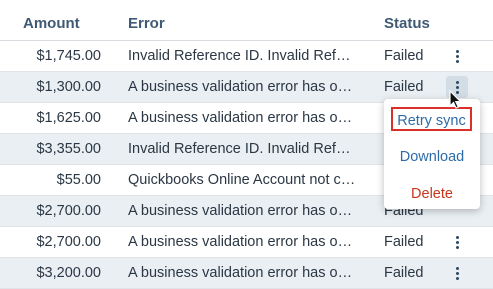 This screenshot has width=493, height=289. I want to click on error-cell: Quickbooks Online Account not connected, so click(242, 180).